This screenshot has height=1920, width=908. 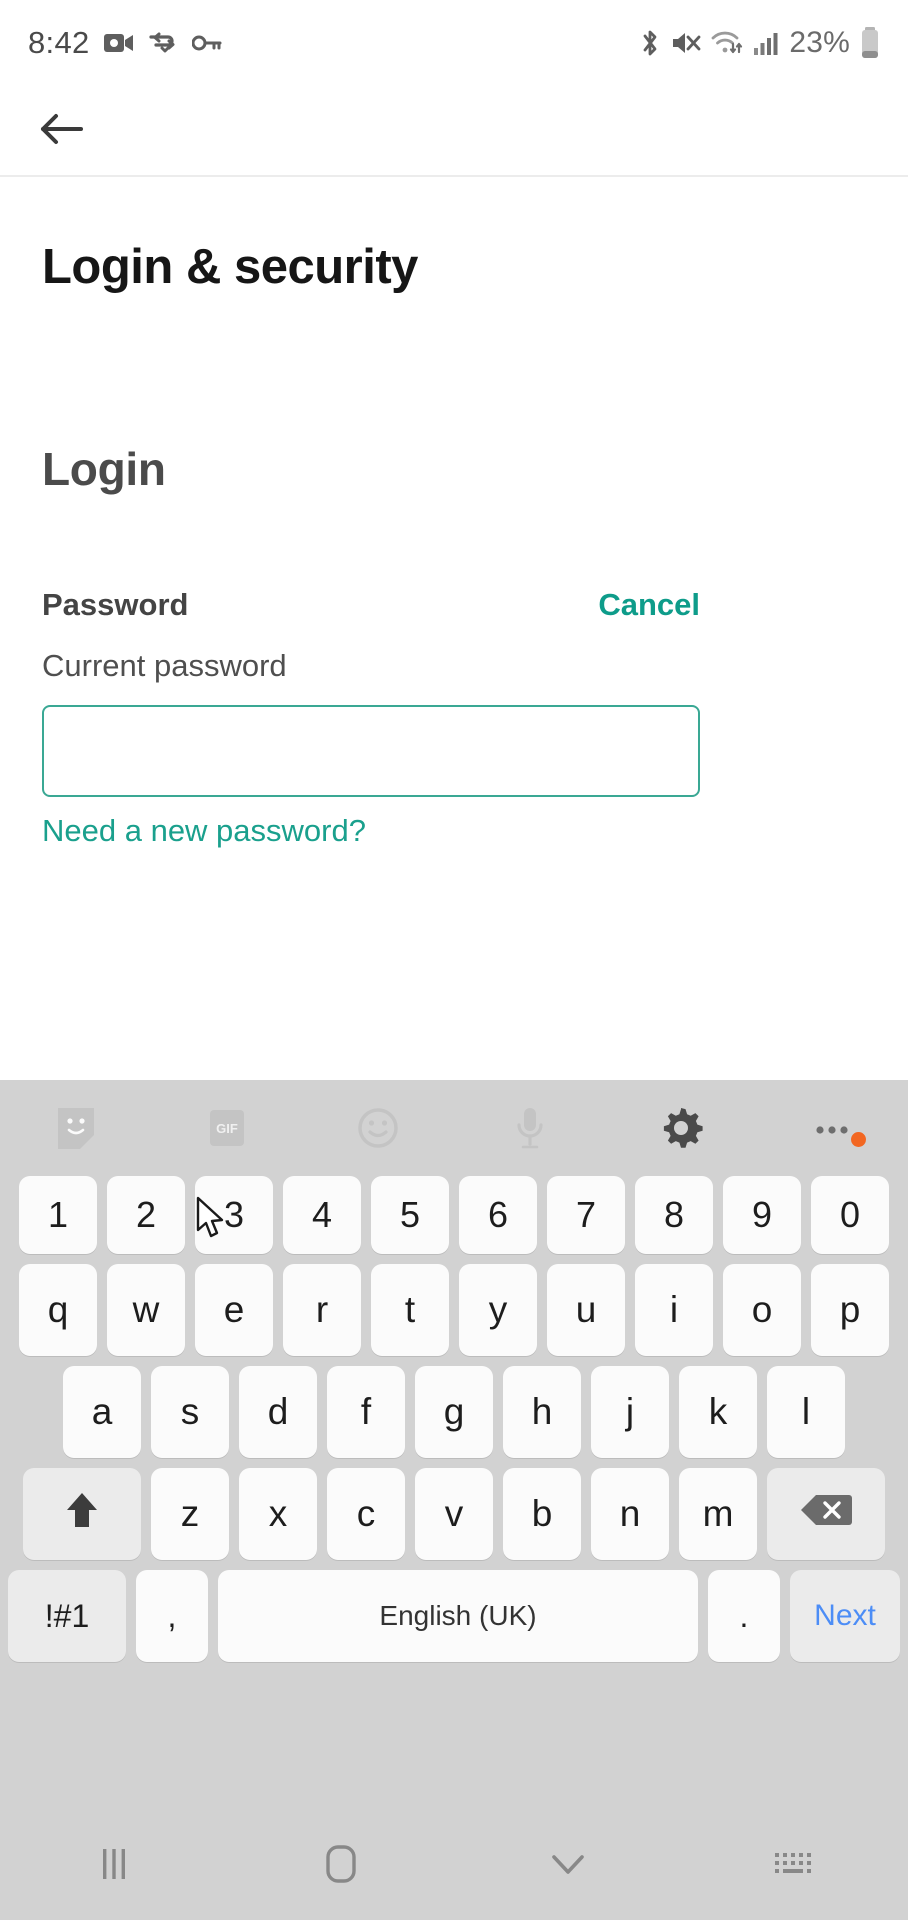 What do you see at coordinates (322, 1215) in the screenshot?
I see `key-4: 4` at bounding box center [322, 1215].